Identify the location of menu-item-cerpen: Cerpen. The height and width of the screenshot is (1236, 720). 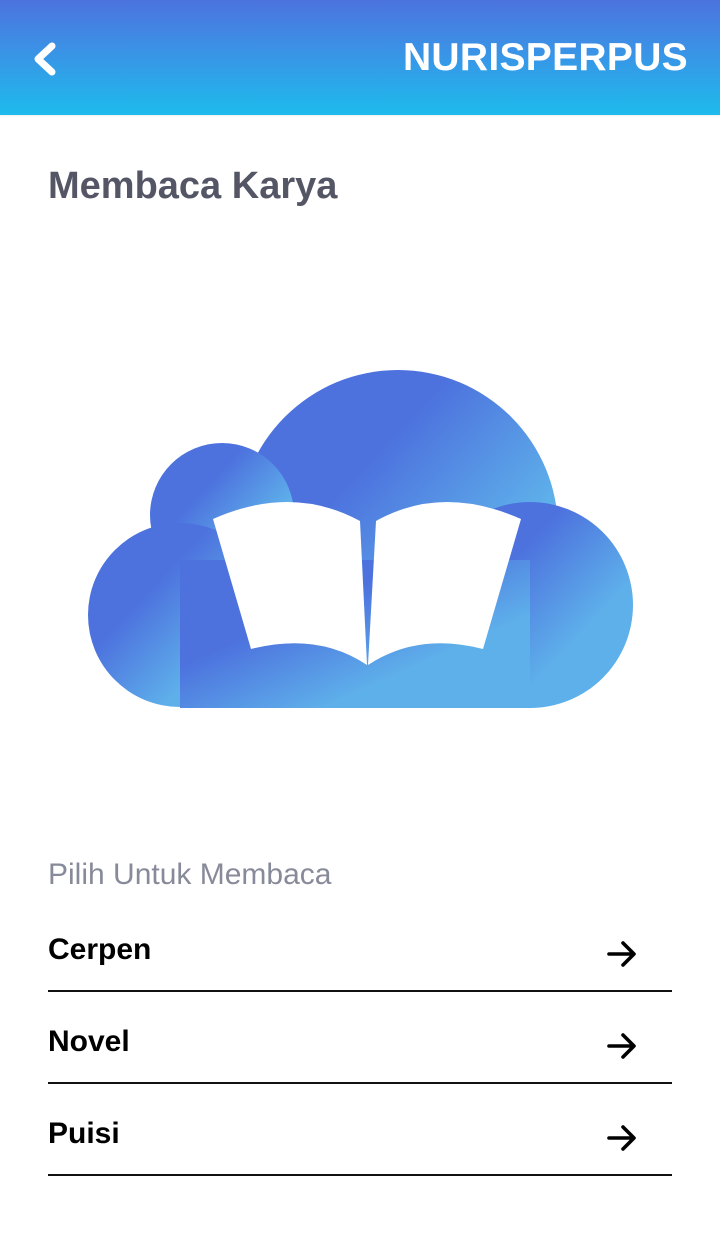
(360, 946).